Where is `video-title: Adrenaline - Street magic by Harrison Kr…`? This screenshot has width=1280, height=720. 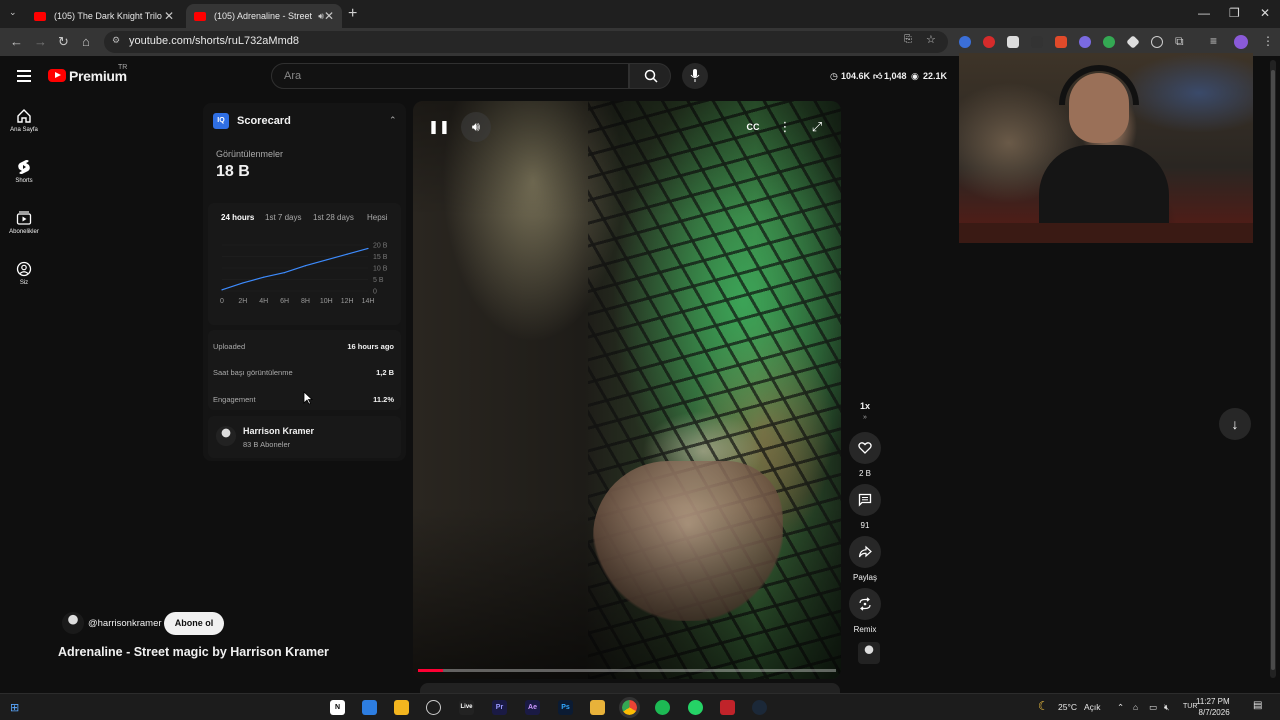 video-title: Adrenaline - Street magic by Harrison Kr… is located at coordinates (193, 652).